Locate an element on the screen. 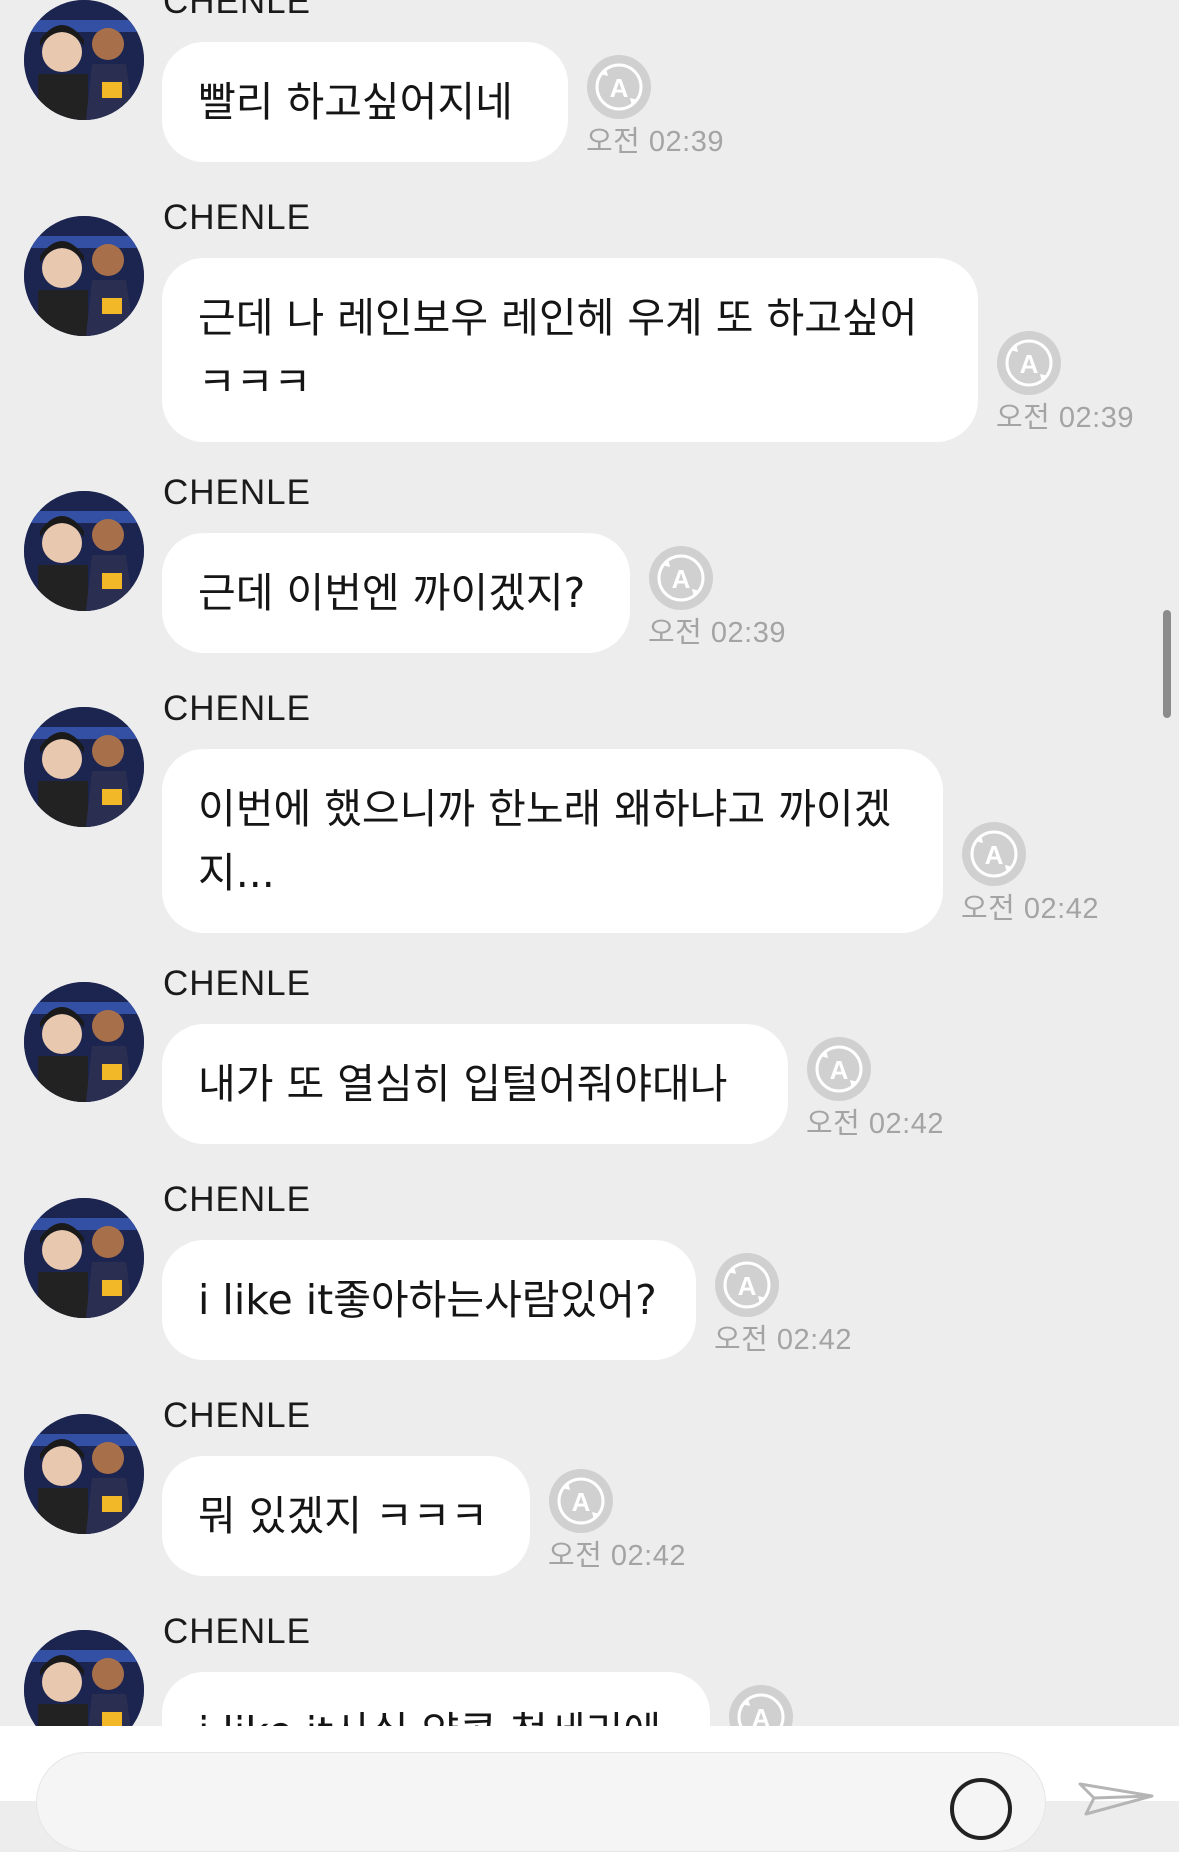  message-text: 내가 또 열심히 입털어줘야대나 is located at coordinates (463, 1084).